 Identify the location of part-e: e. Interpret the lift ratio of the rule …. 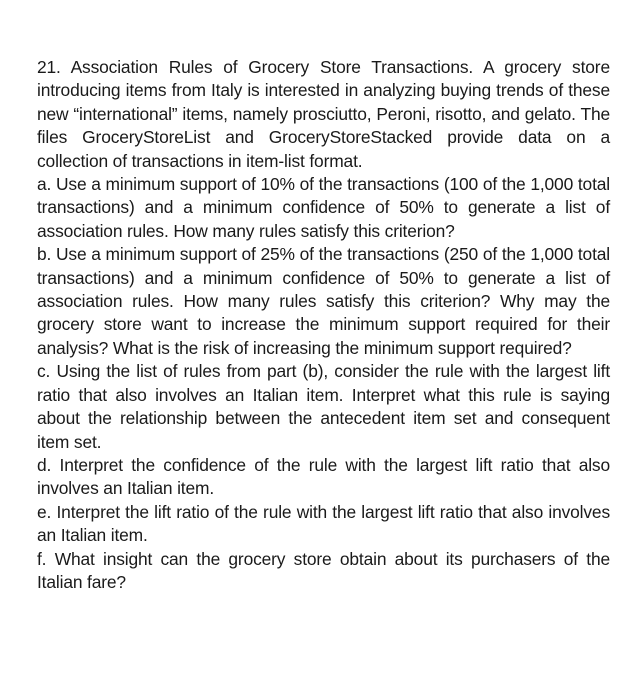
(323, 524).